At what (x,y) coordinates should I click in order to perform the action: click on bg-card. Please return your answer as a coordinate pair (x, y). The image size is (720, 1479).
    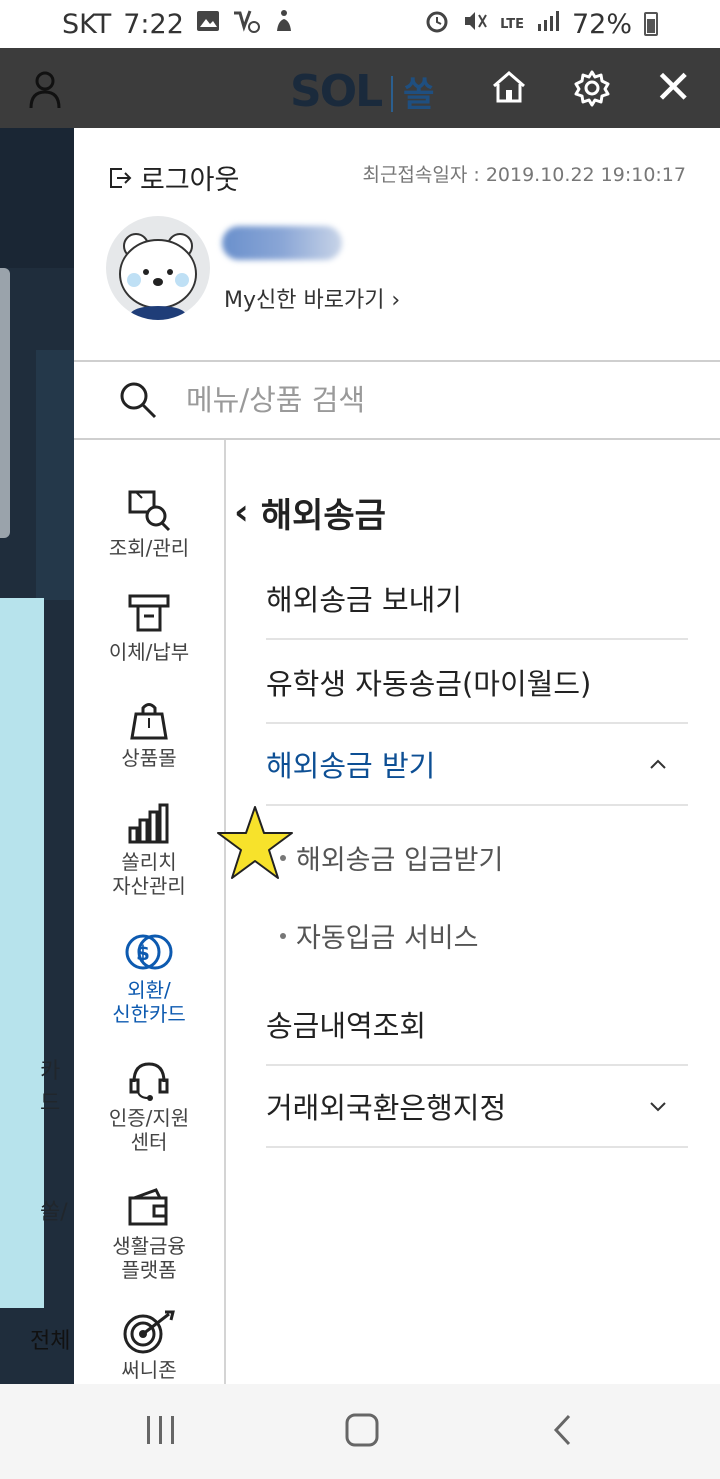
    Looking at the image, I should click on (5, 403).